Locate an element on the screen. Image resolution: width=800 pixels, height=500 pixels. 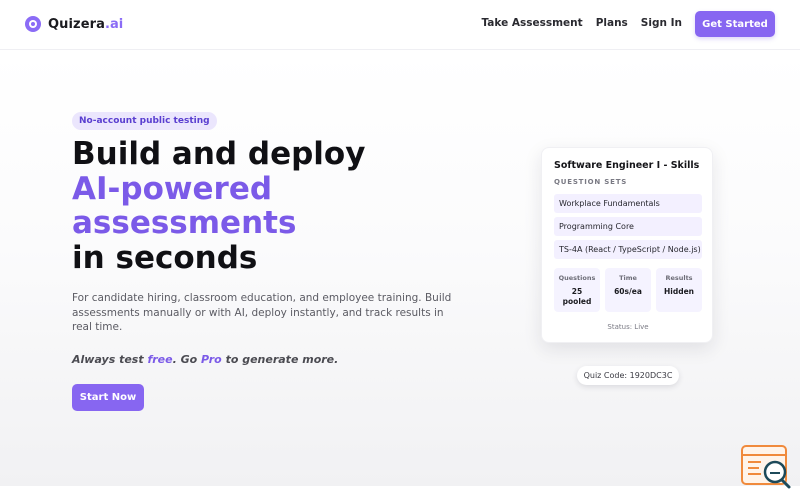
nav-take-assessment: Take Assessment is located at coordinates (532, 23).